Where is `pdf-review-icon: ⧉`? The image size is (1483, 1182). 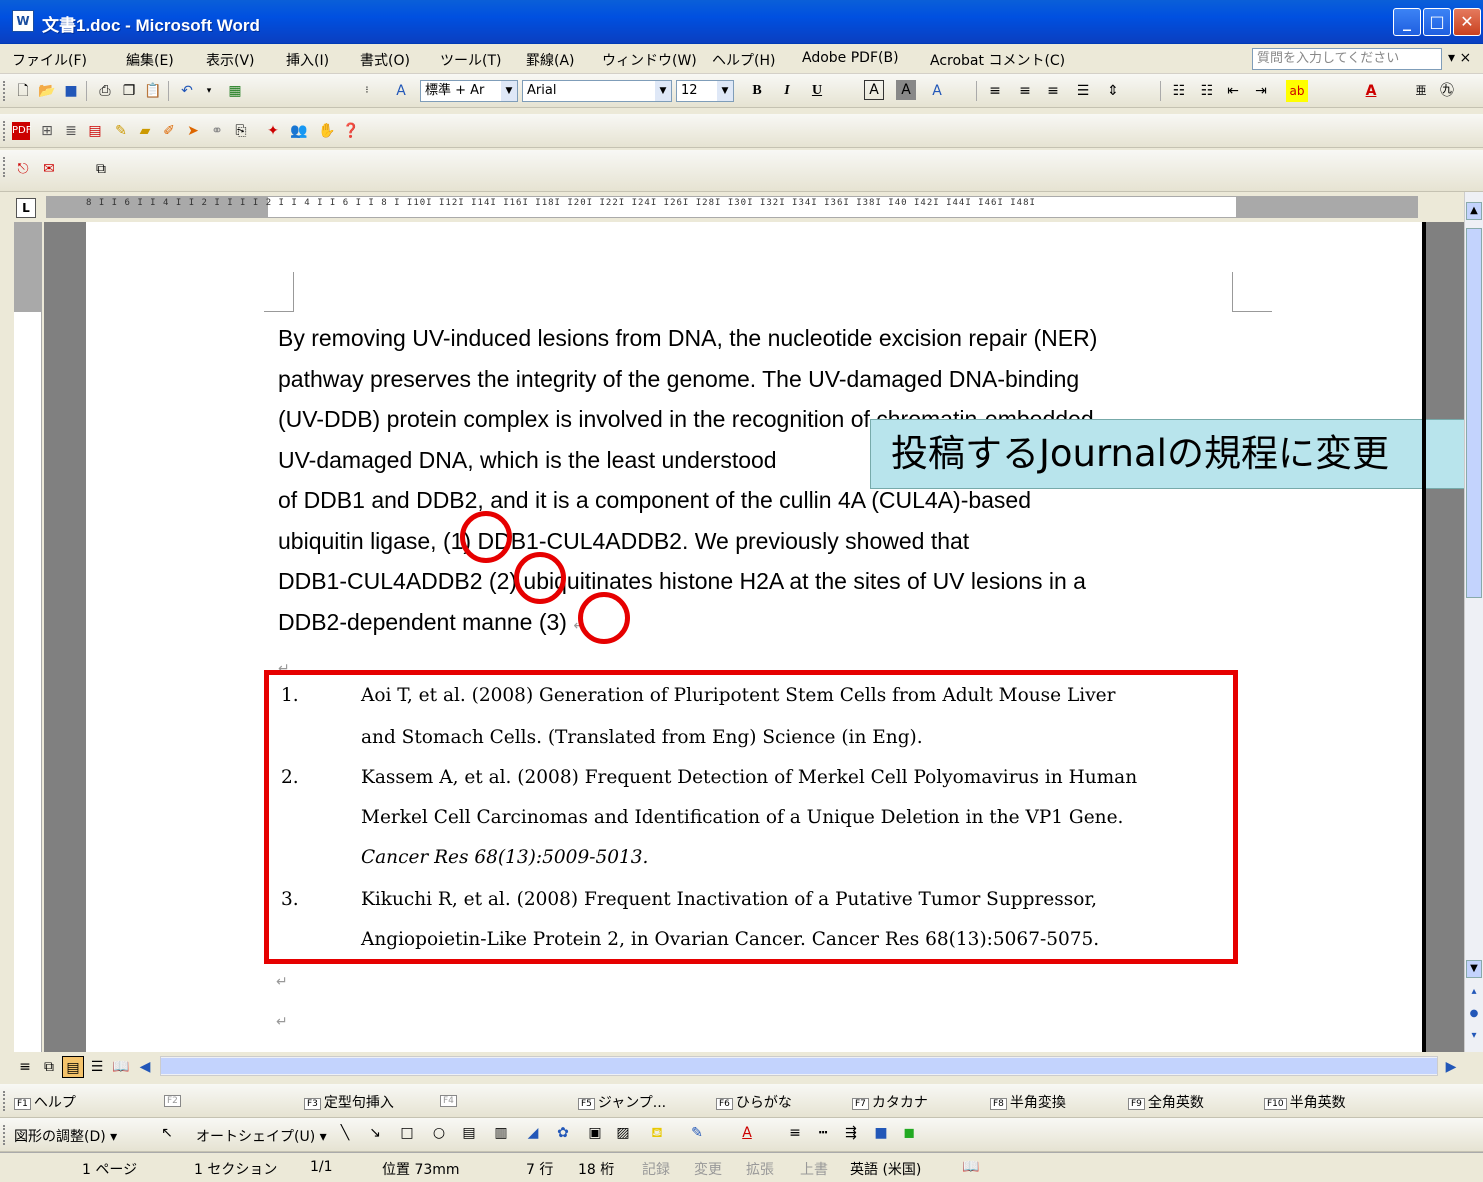
pdf-review-icon: ⧉ is located at coordinates (101, 169).